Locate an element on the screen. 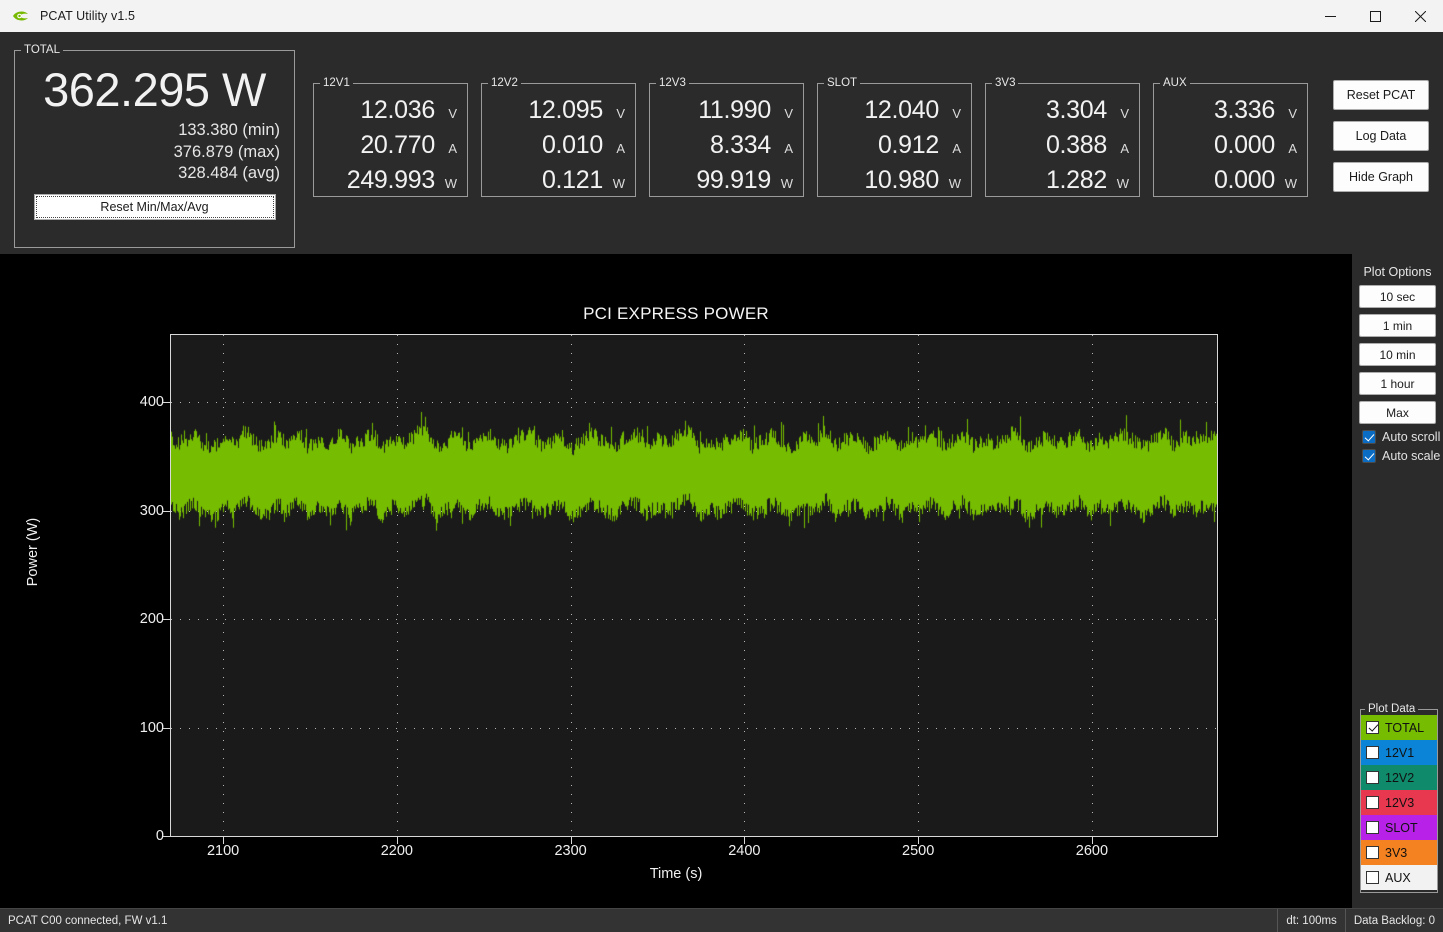 This screenshot has width=1443, height=932. rail-power-value: 0.000 is located at coordinates (1244, 180).